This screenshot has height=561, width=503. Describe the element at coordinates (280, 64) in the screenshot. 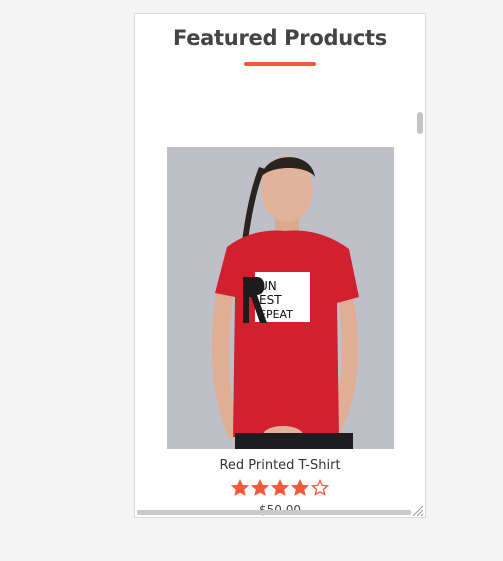

I see `title-underline` at that location.